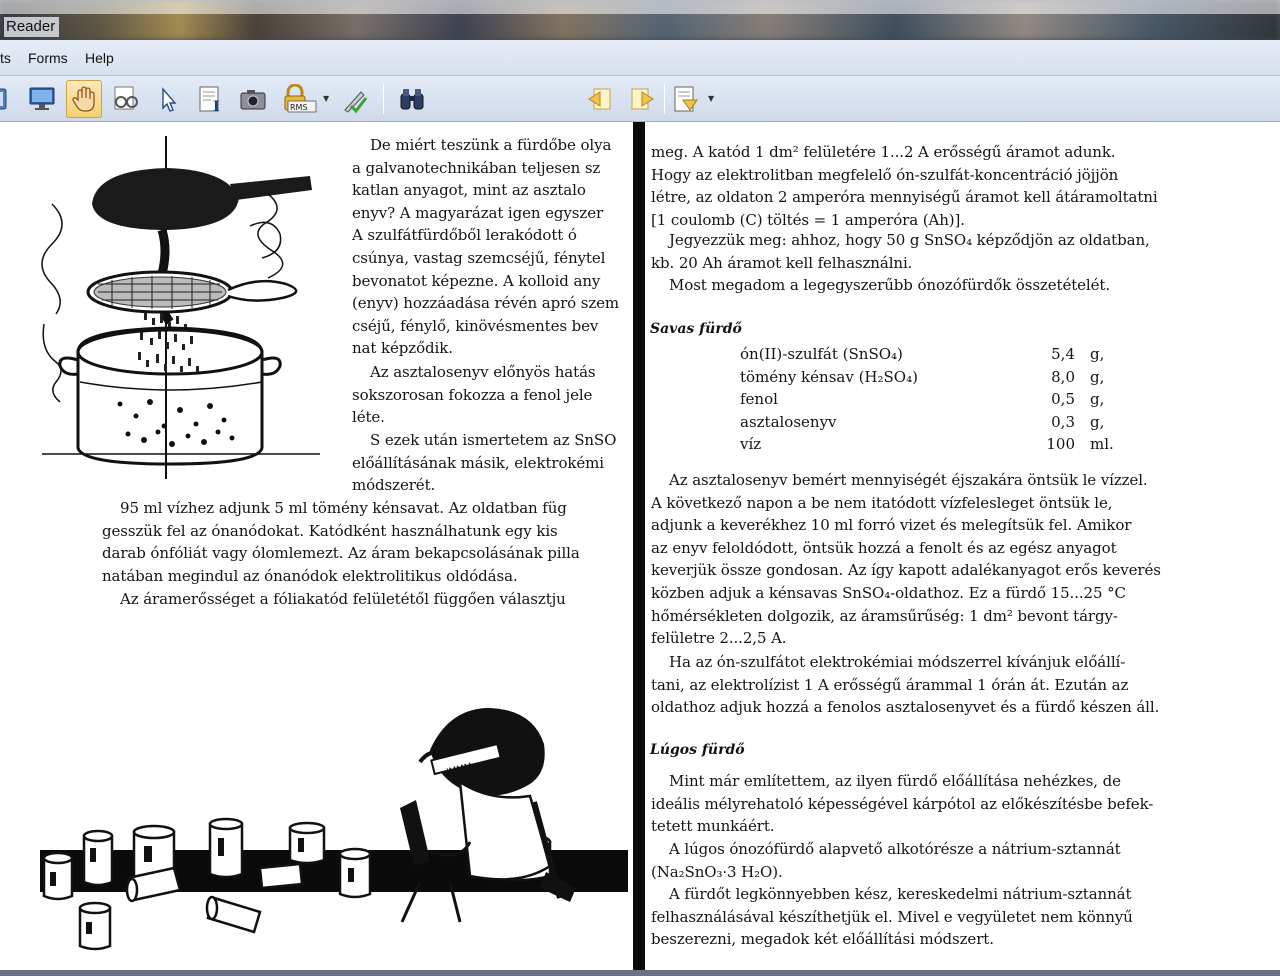 This screenshot has width=1280, height=976. What do you see at coordinates (493, 440) in the screenshot?
I see `text-line: S ezek után ismertetem az SnSO` at bounding box center [493, 440].